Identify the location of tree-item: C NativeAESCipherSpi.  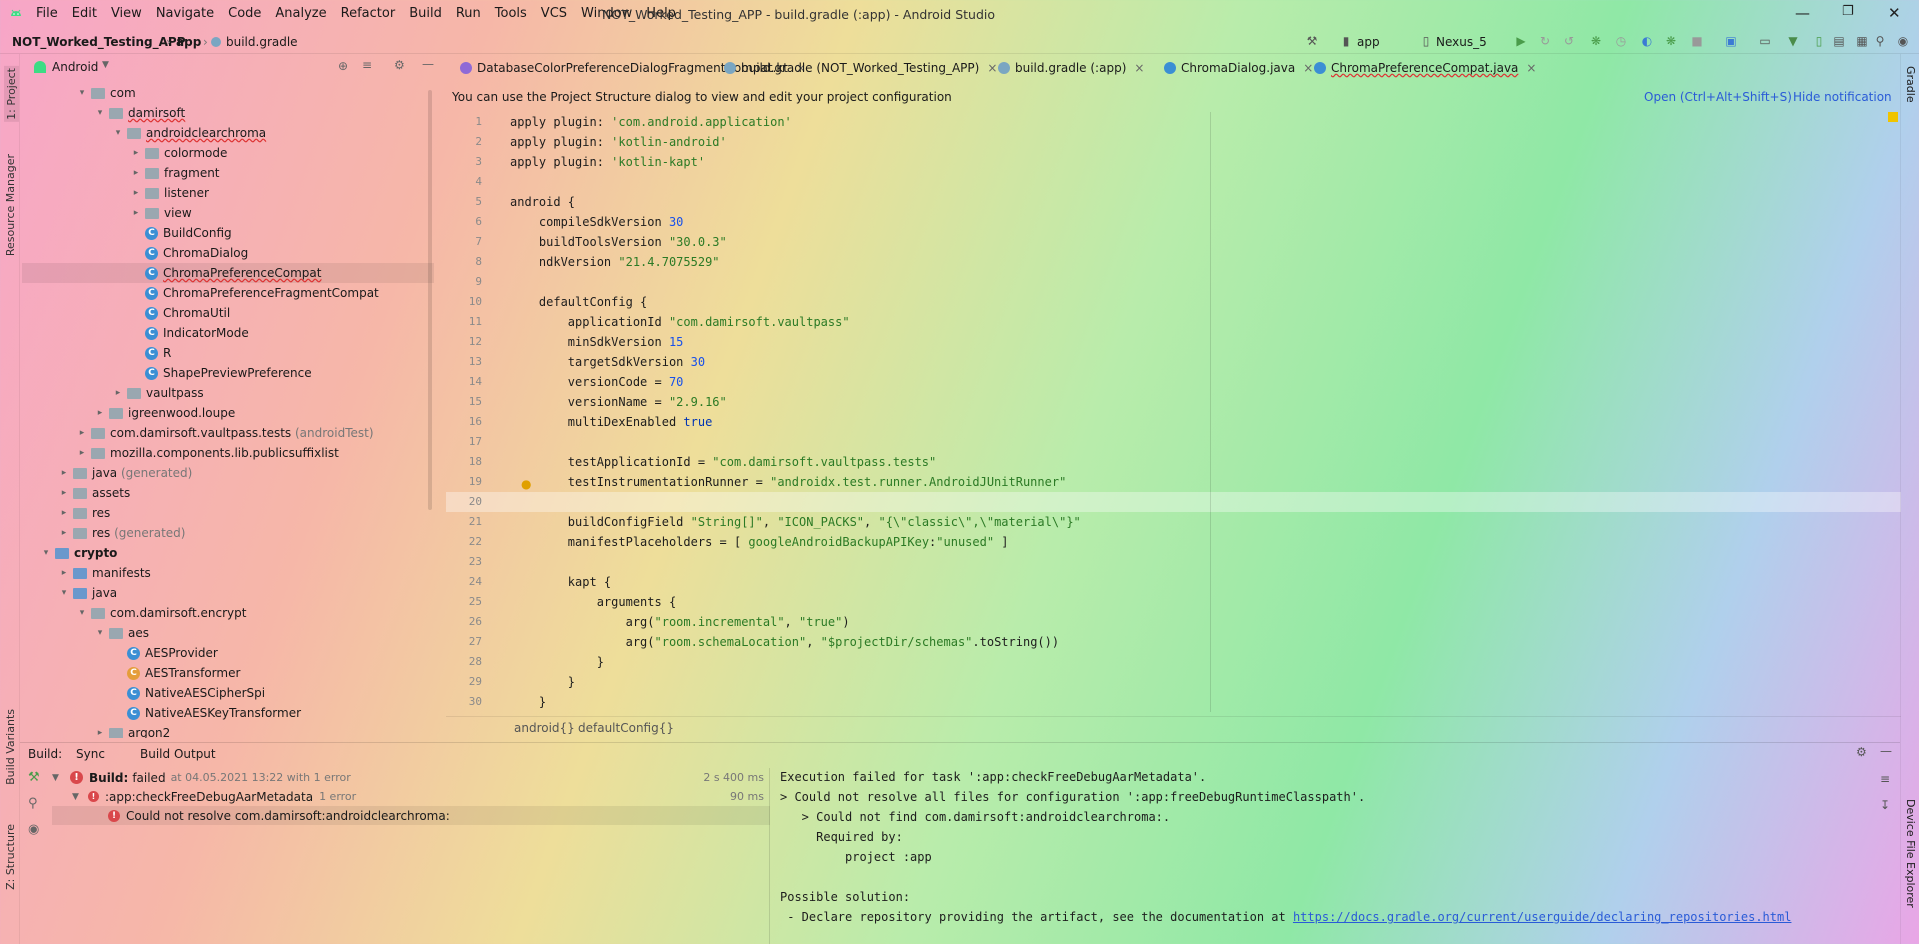
(228, 693).